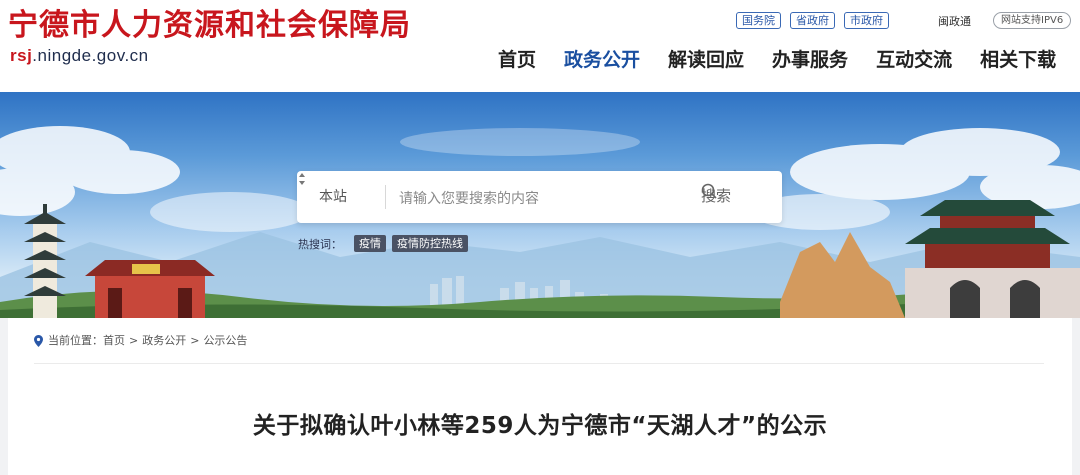  I want to click on domain-prefix: rsj, so click(21, 55).